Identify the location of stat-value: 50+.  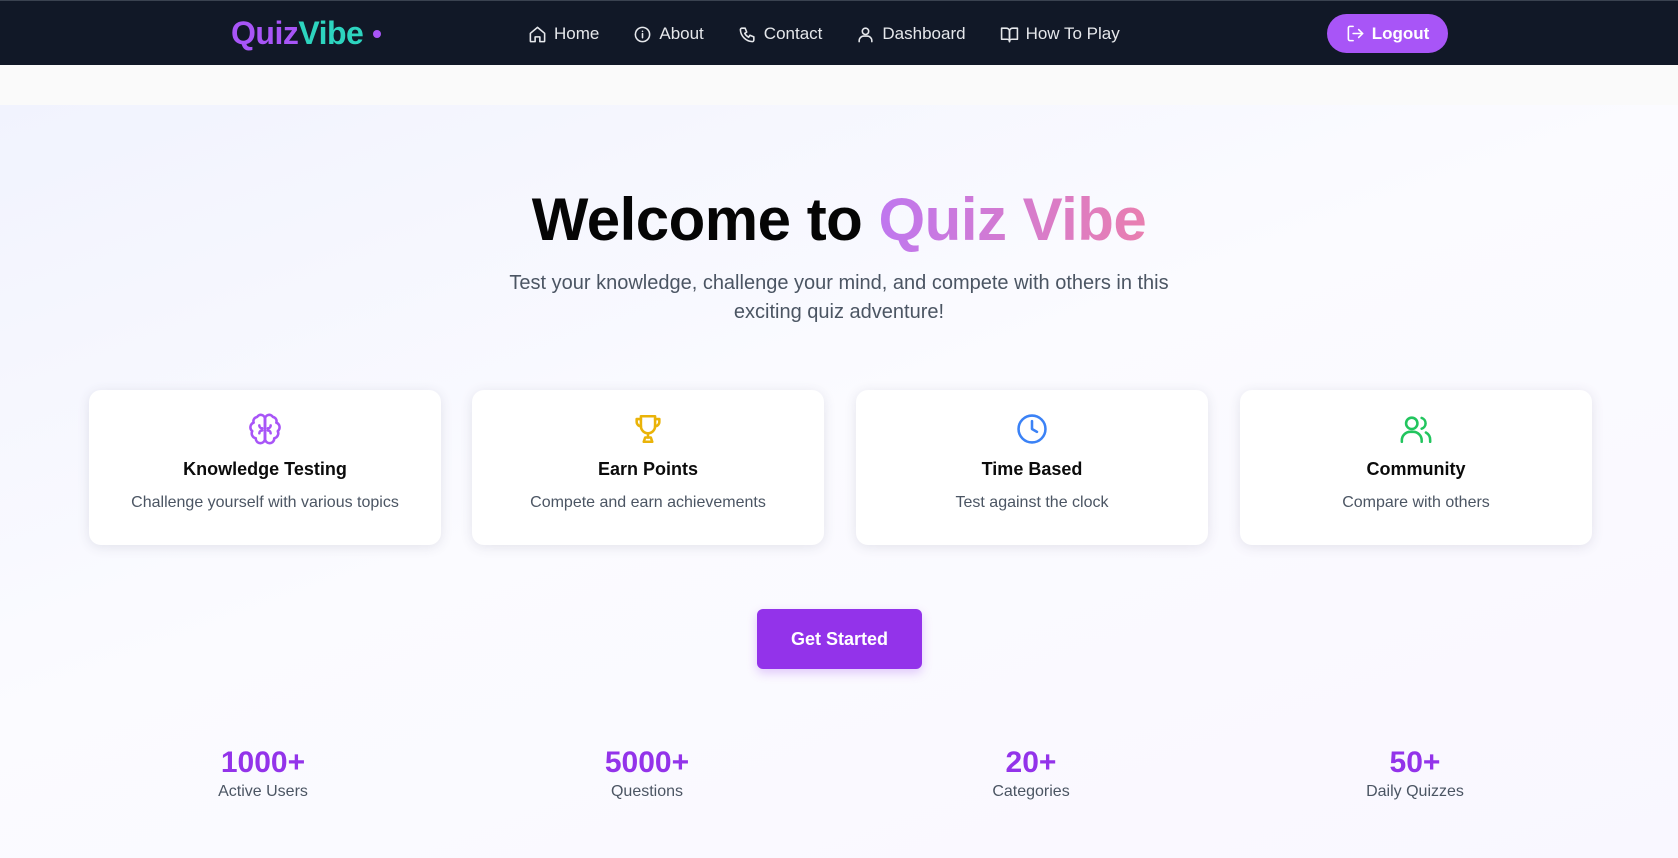
(1415, 762).